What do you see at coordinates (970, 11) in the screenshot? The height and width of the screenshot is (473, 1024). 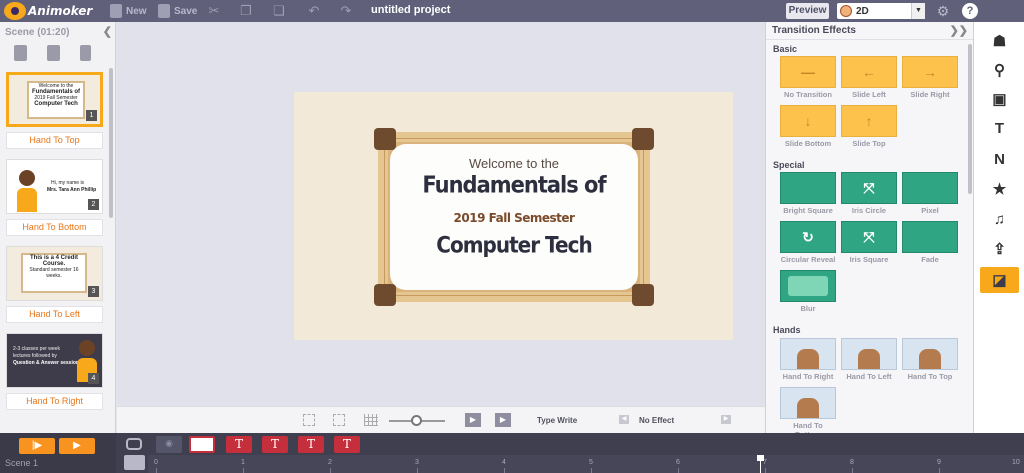 I see `help-icon: ?` at bounding box center [970, 11].